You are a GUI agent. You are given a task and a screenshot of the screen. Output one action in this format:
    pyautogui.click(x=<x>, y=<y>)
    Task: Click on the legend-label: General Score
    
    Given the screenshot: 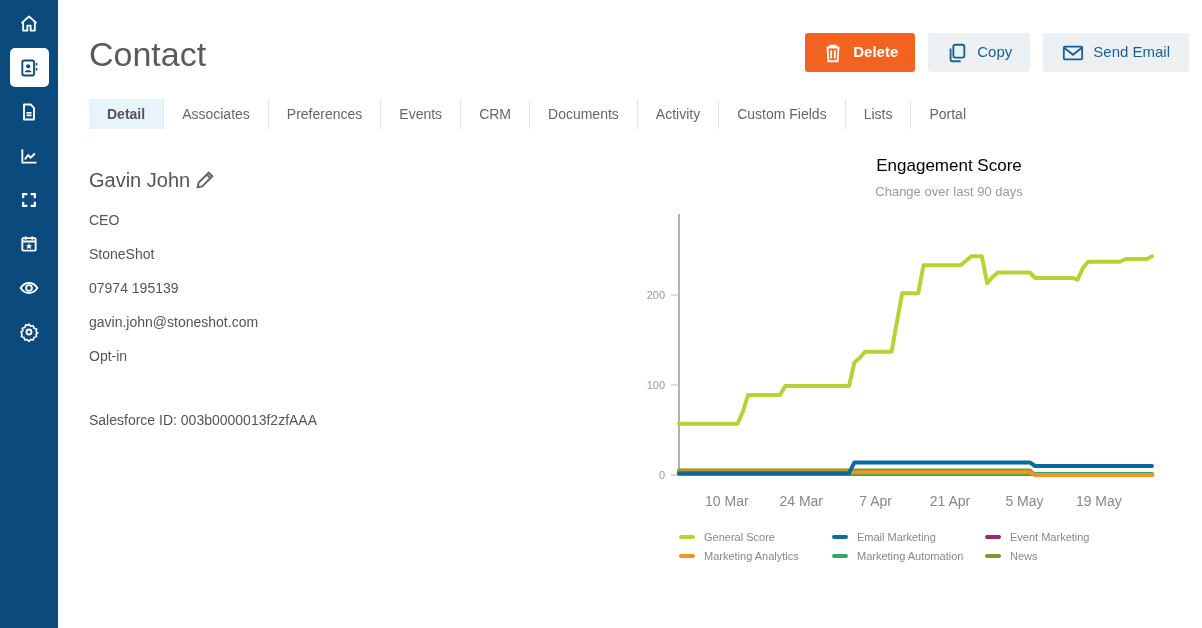 What is the action you would take?
    pyautogui.click(x=739, y=537)
    